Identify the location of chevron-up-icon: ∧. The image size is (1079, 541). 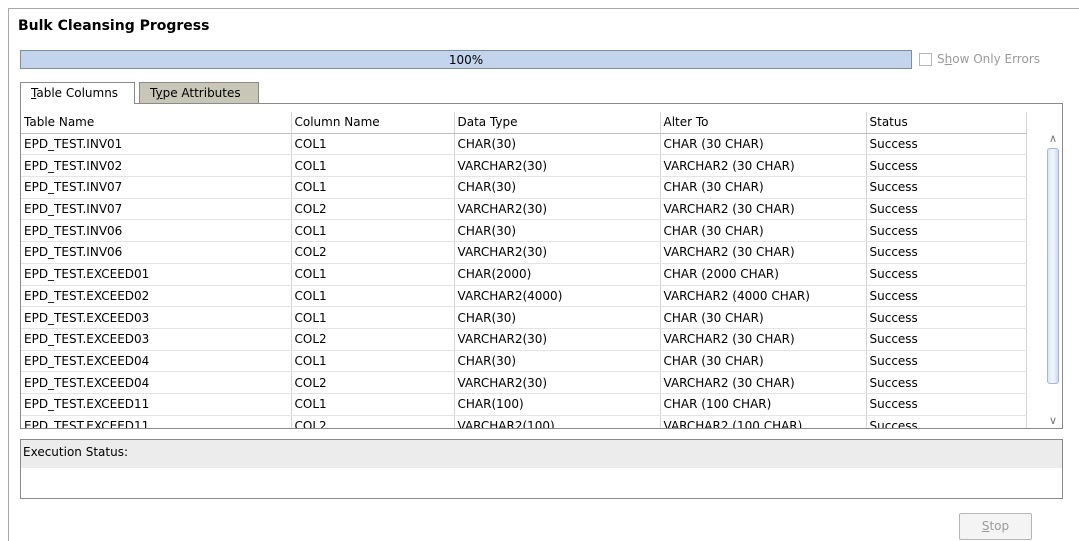
(1053, 138).